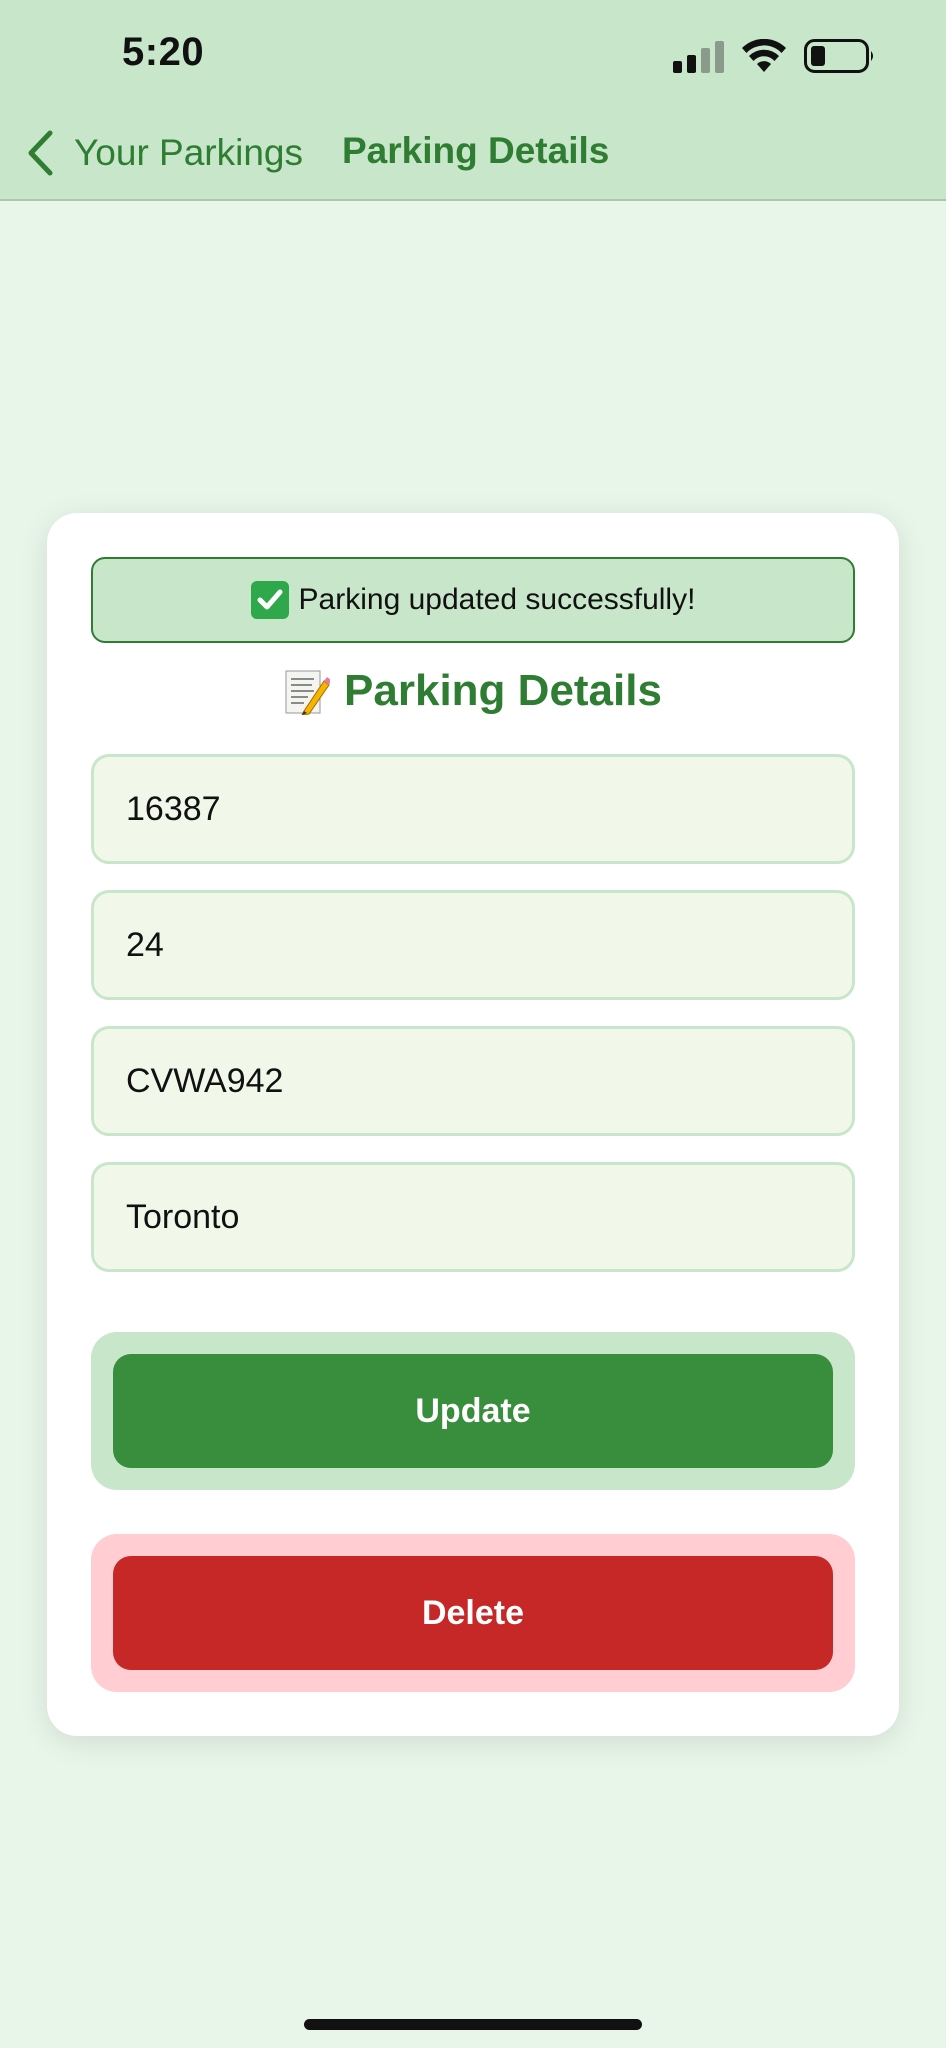  What do you see at coordinates (497, 599) in the screenshot?
I see `toast-message: Parking updated successfully!` at bounding box center [497, 599].